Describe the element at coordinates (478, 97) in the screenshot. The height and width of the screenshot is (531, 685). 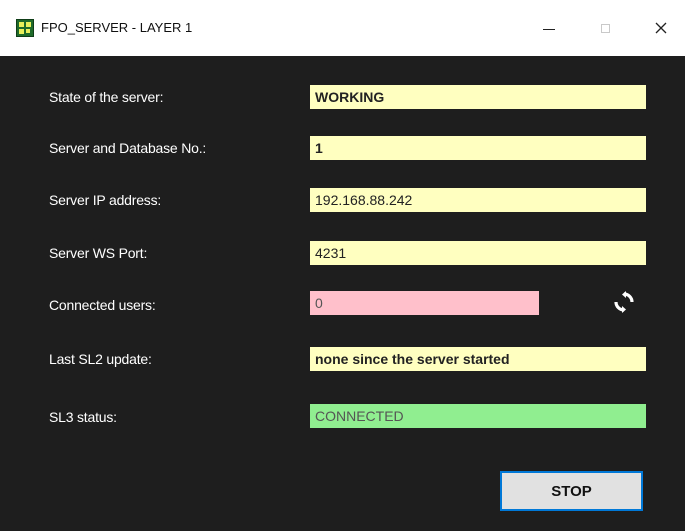
I see `state-field: WORKING` at that location.